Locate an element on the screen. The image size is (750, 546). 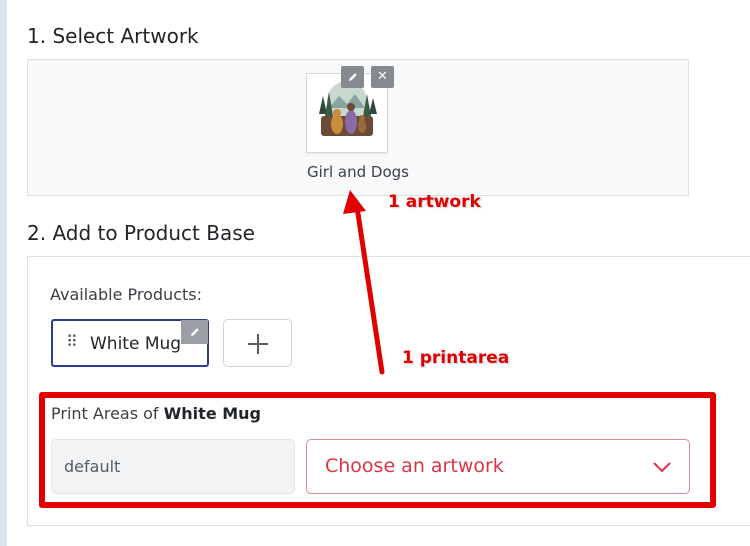
edit-artwork-button is located at coordinates (352, 77).